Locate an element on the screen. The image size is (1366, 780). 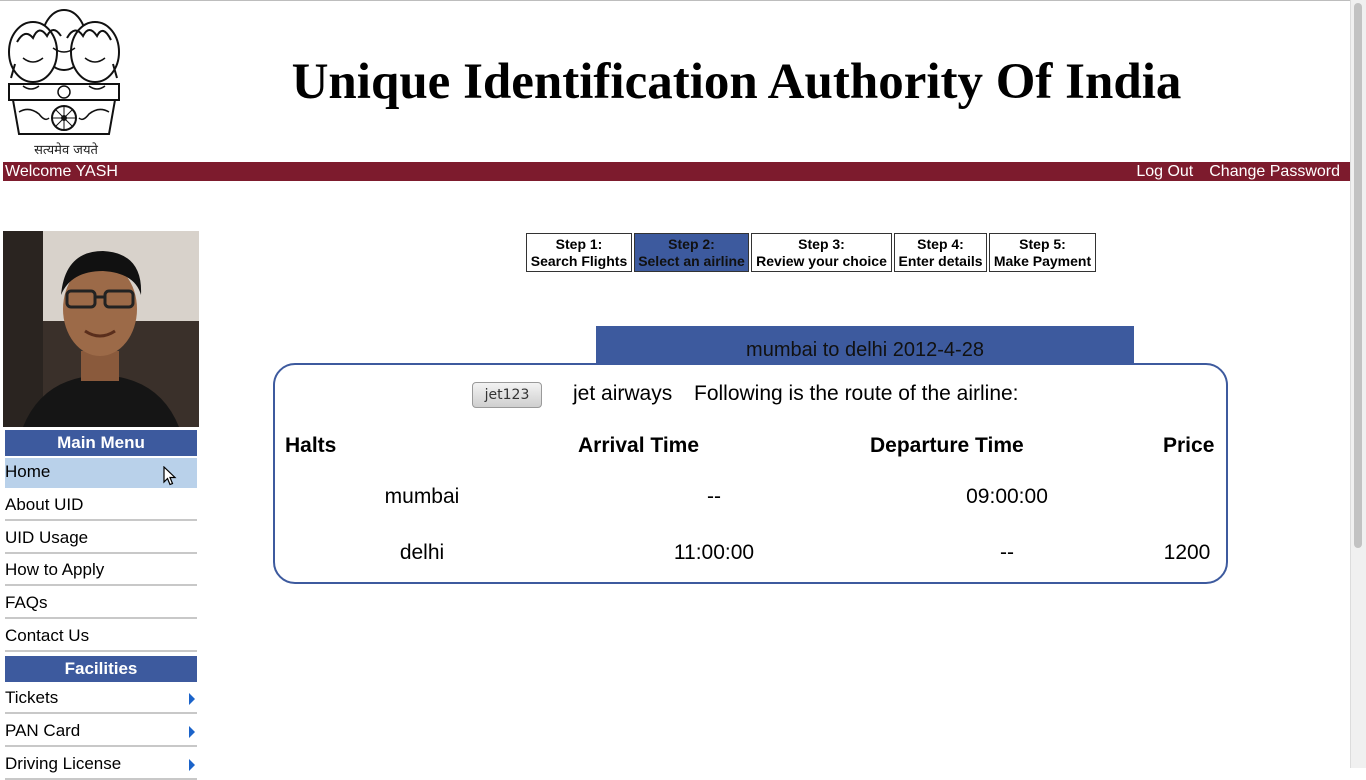
change-password-link: Change Password is located at coordinates (1274, 171).